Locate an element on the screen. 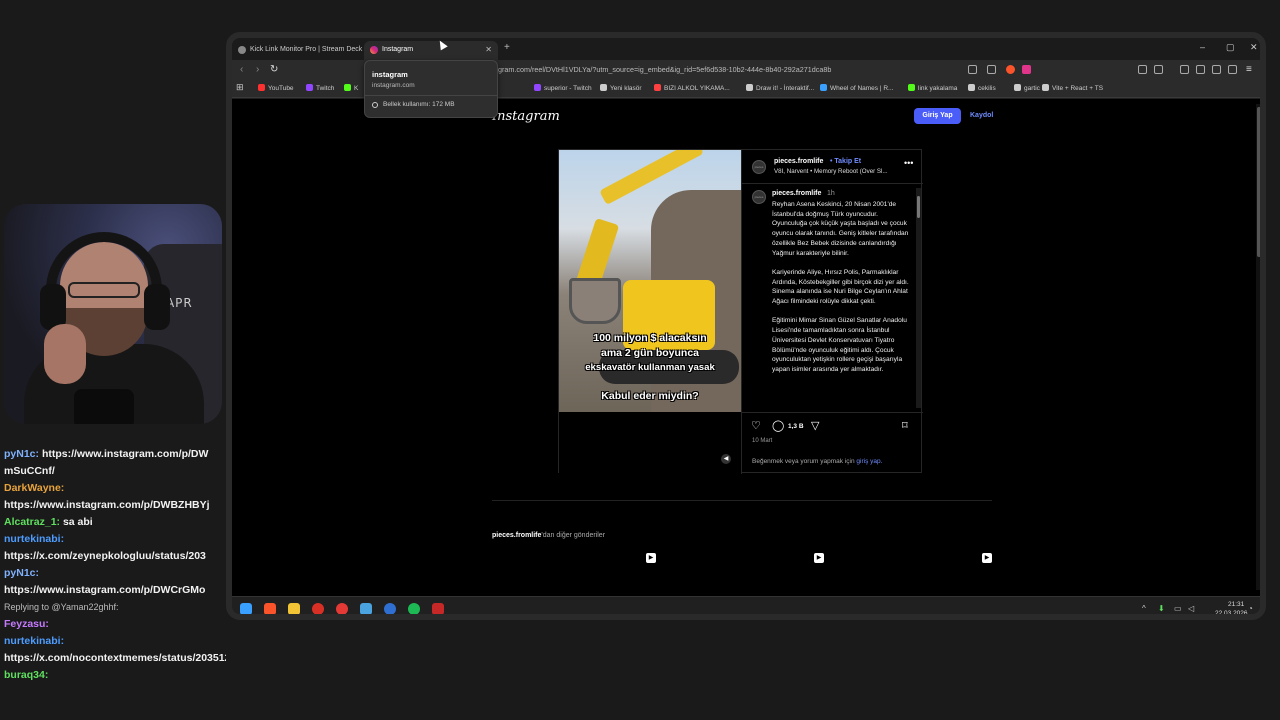 This screenshot has width=1280, height=720. bookmark-label: link yakalama is located at coordinates (938, 88).